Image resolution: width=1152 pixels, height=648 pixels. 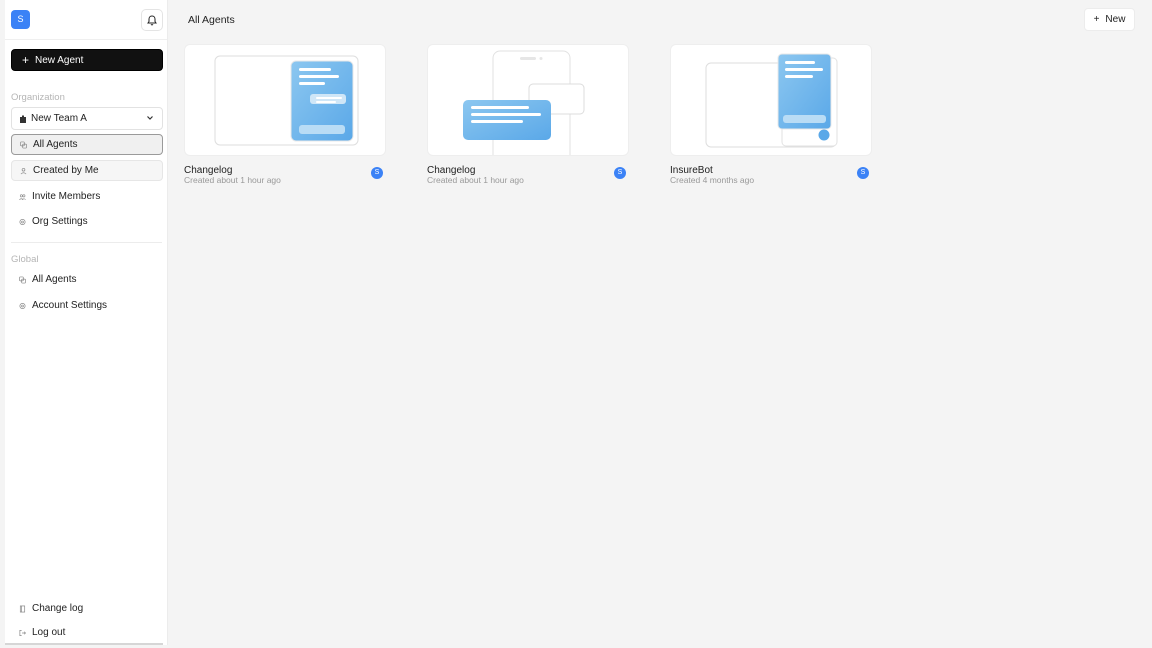 I want to click on sidebar-item-label: Account Settings, so click(x=70, y=305).